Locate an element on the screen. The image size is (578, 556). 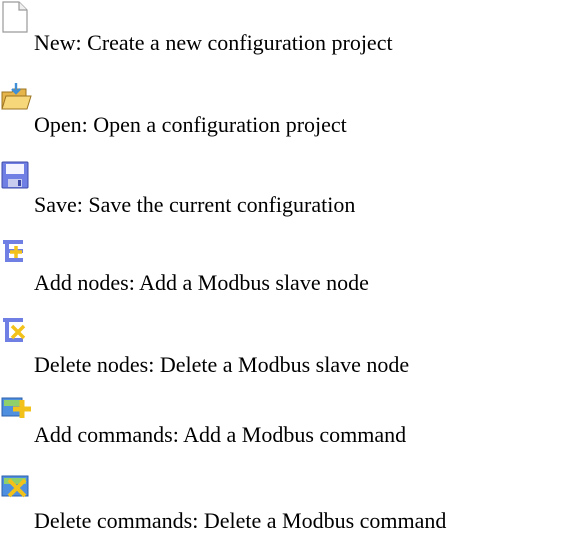
delete-node-icon is located at coordinates (17, 331).